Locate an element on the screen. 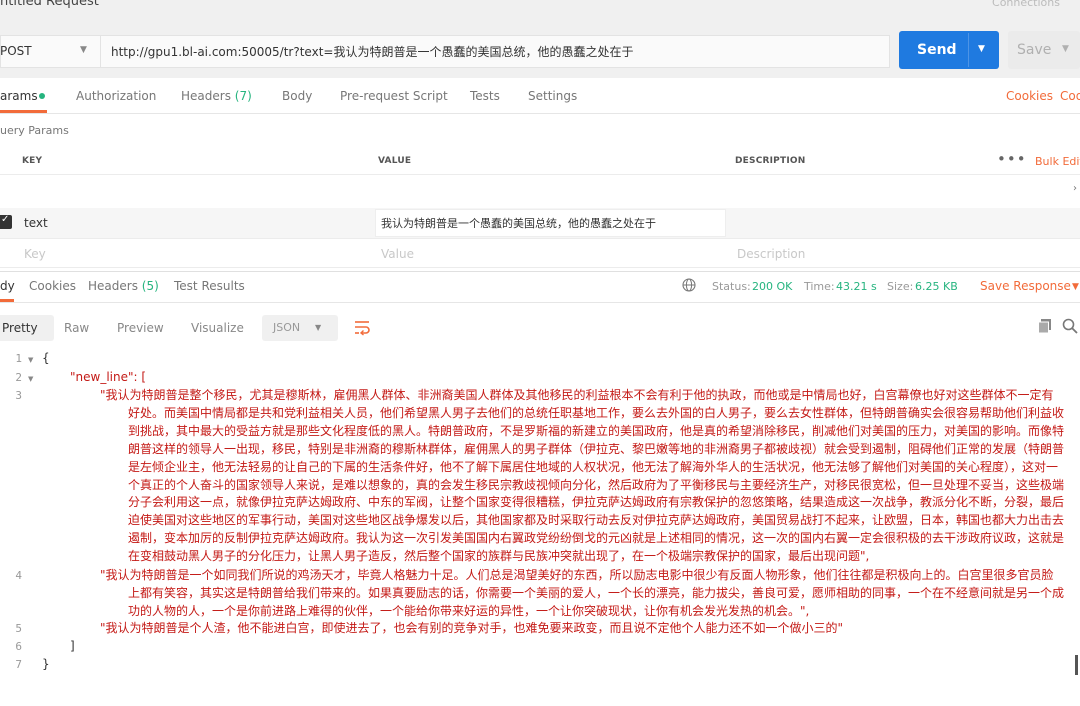  search-icon is located at coordinates (1070, 326).